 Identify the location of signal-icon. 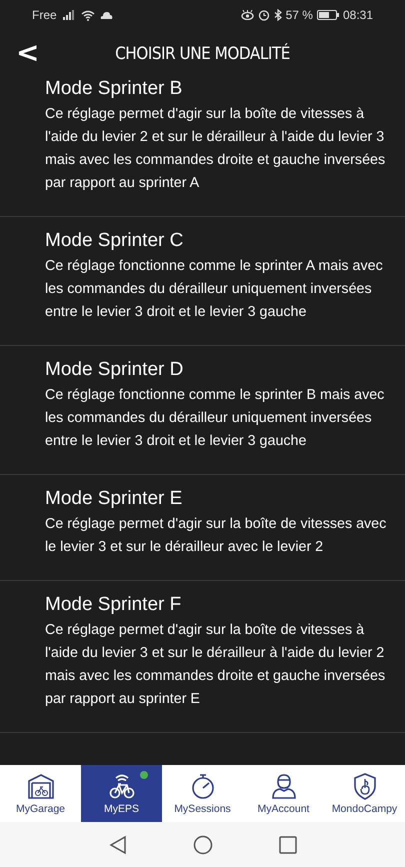
(69, 15).